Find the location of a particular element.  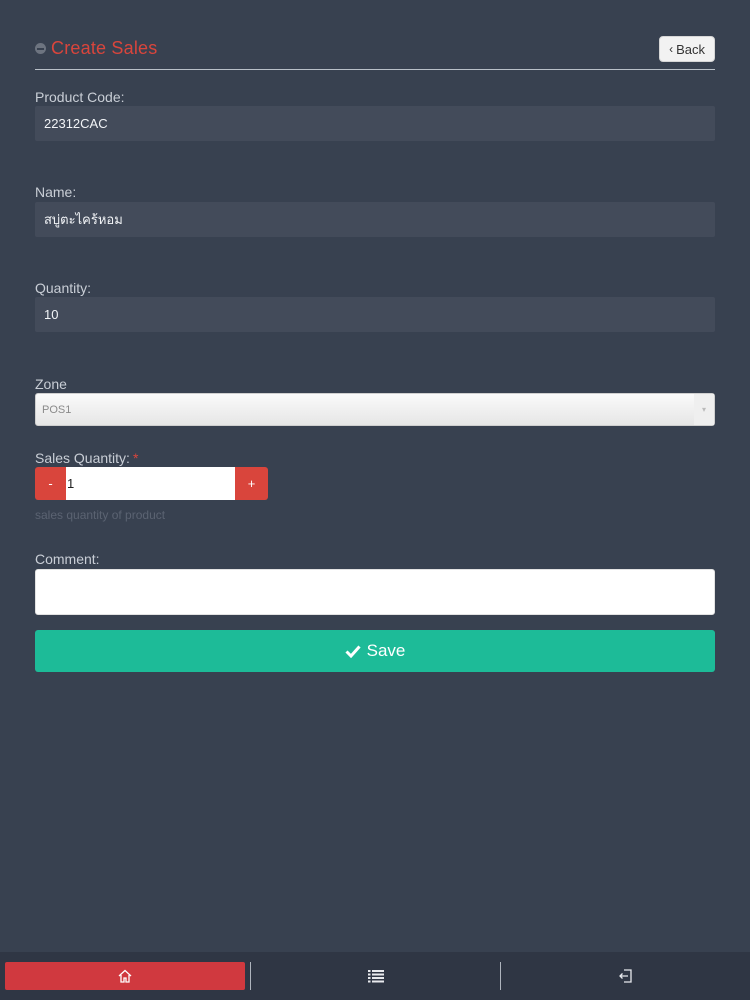

nav-list is located at coordinates (375, 976).